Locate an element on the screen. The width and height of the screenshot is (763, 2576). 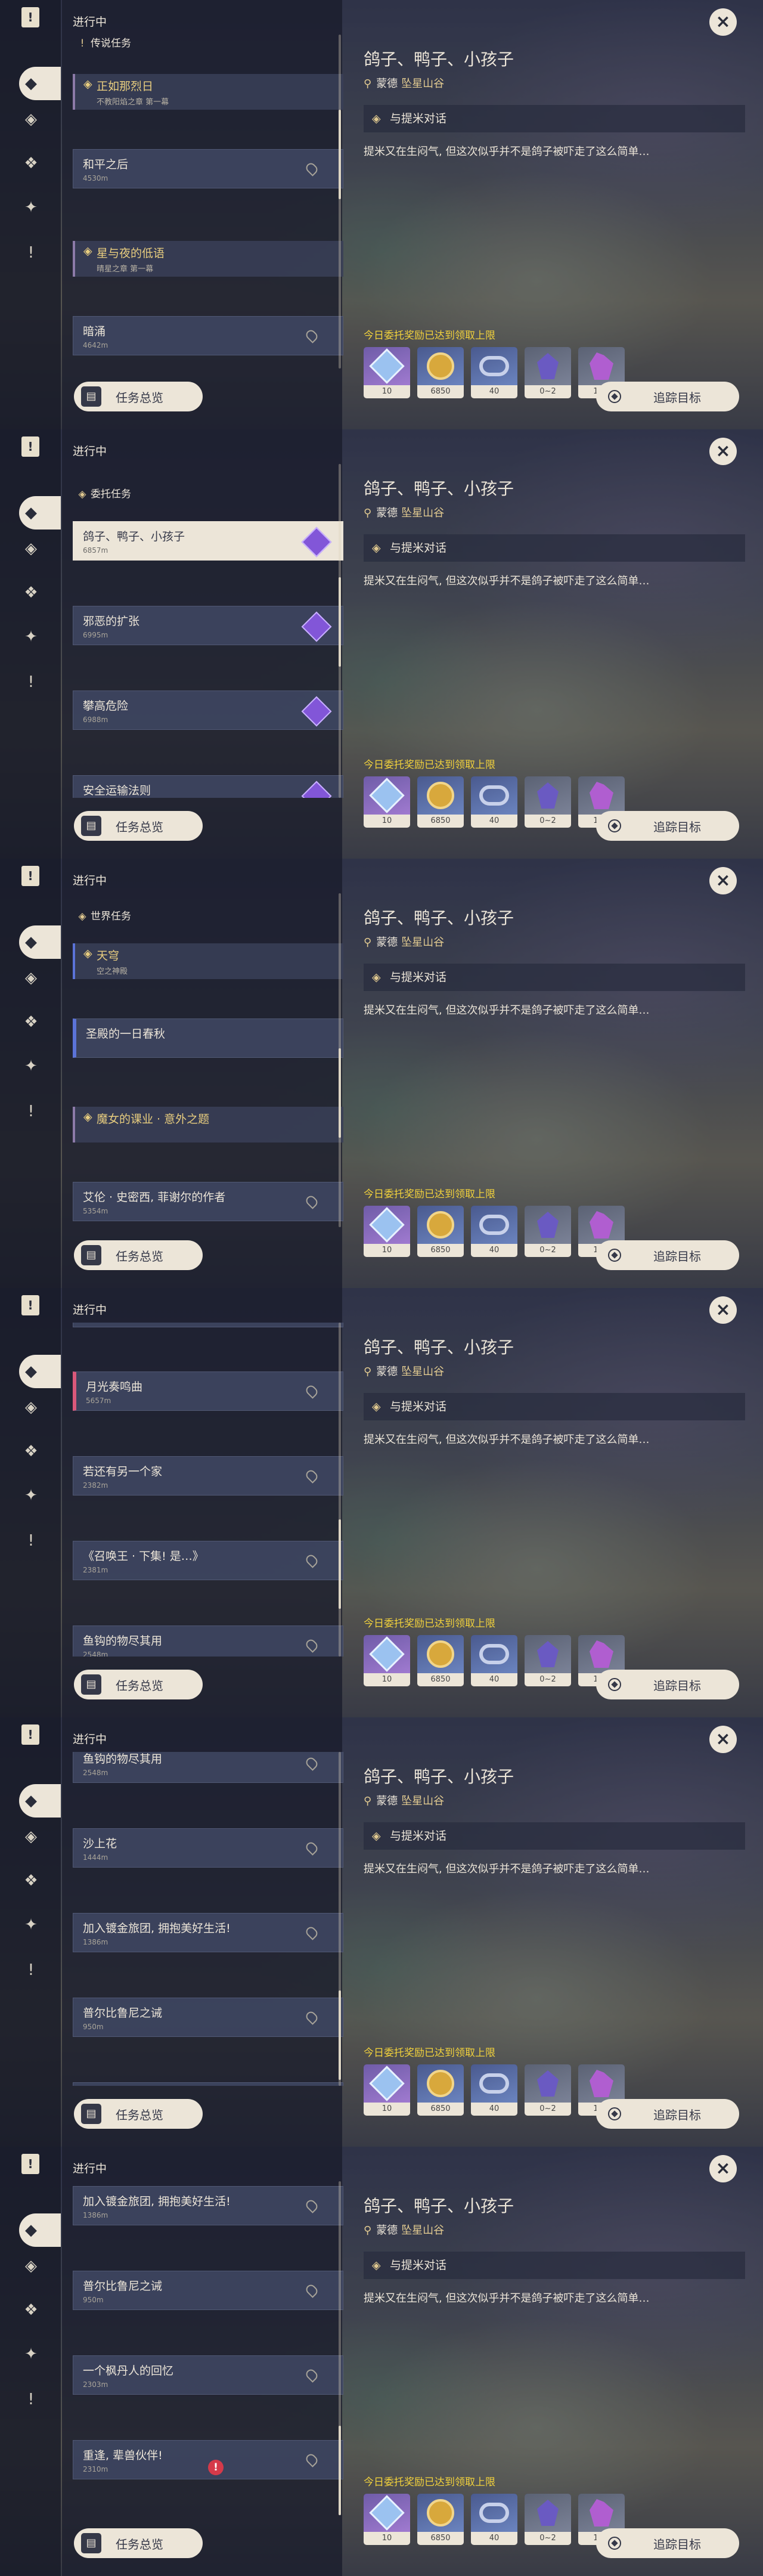
list-item: 重逢, 辈兽伙伴! 2310m! is located at coordinates (208, 2459).